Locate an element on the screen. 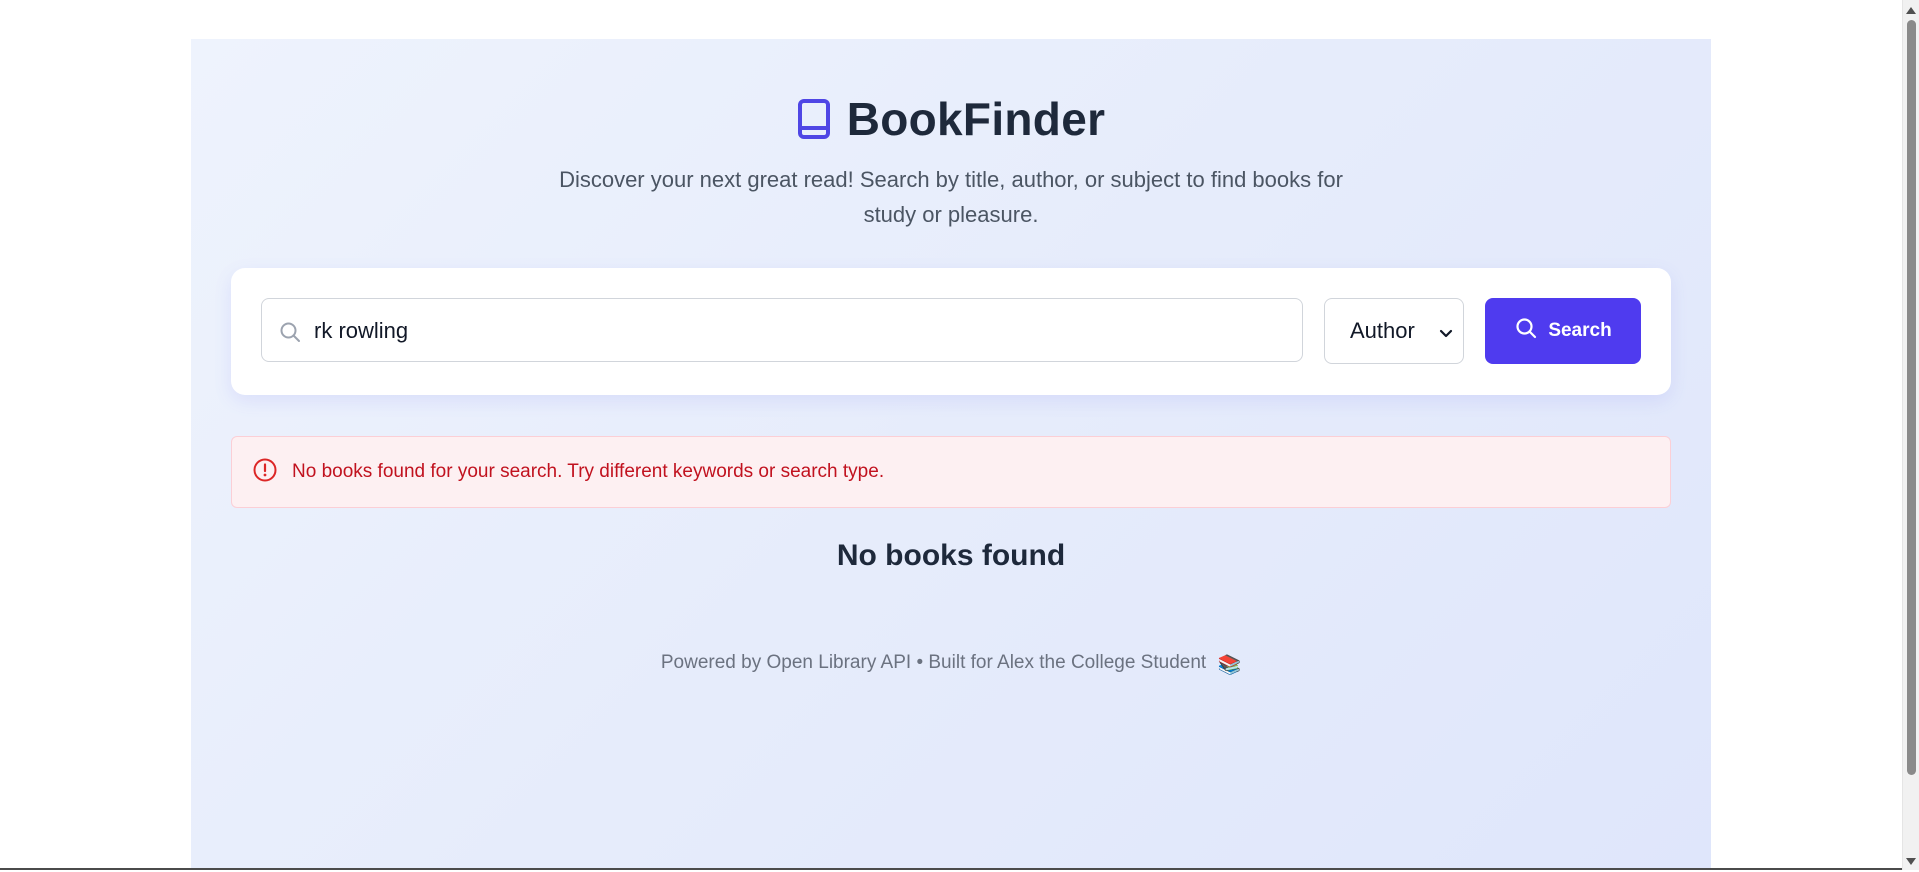 The width and height of the screenshot is (1919, 872). search-button-label: Search is located at coordinates (1580, 330).